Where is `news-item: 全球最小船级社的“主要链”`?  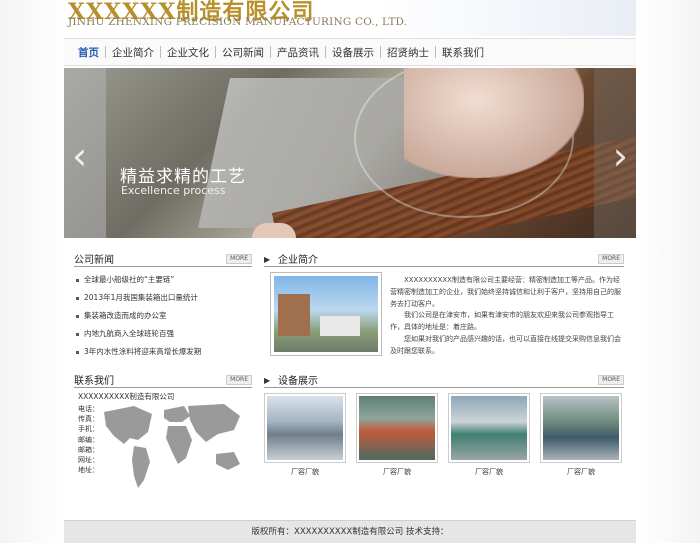
news-item: 全球最小船级社的“主要链” is located at coordinates (156, 282).